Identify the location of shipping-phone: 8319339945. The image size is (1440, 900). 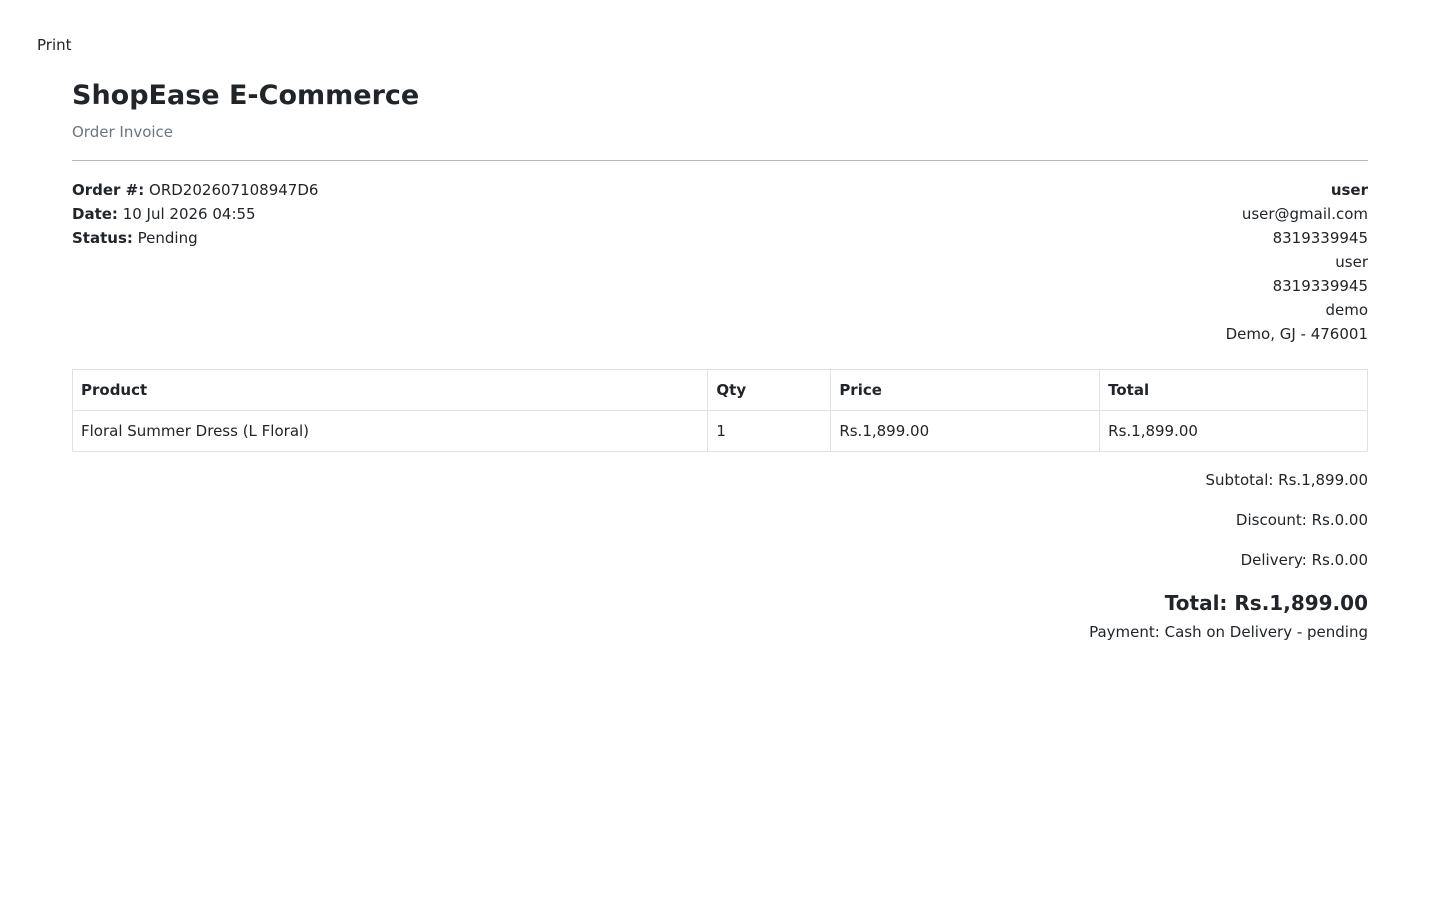
(1320, 286).